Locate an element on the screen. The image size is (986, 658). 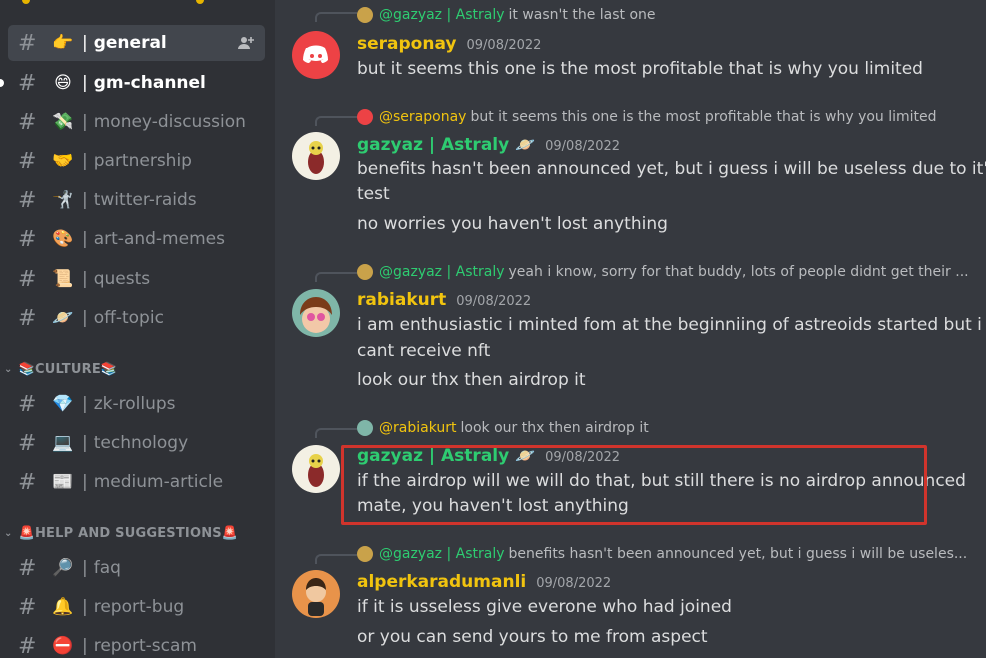
category-culture: ⌄ 📚CULTURE📚 is located at coordinates (60, 369).